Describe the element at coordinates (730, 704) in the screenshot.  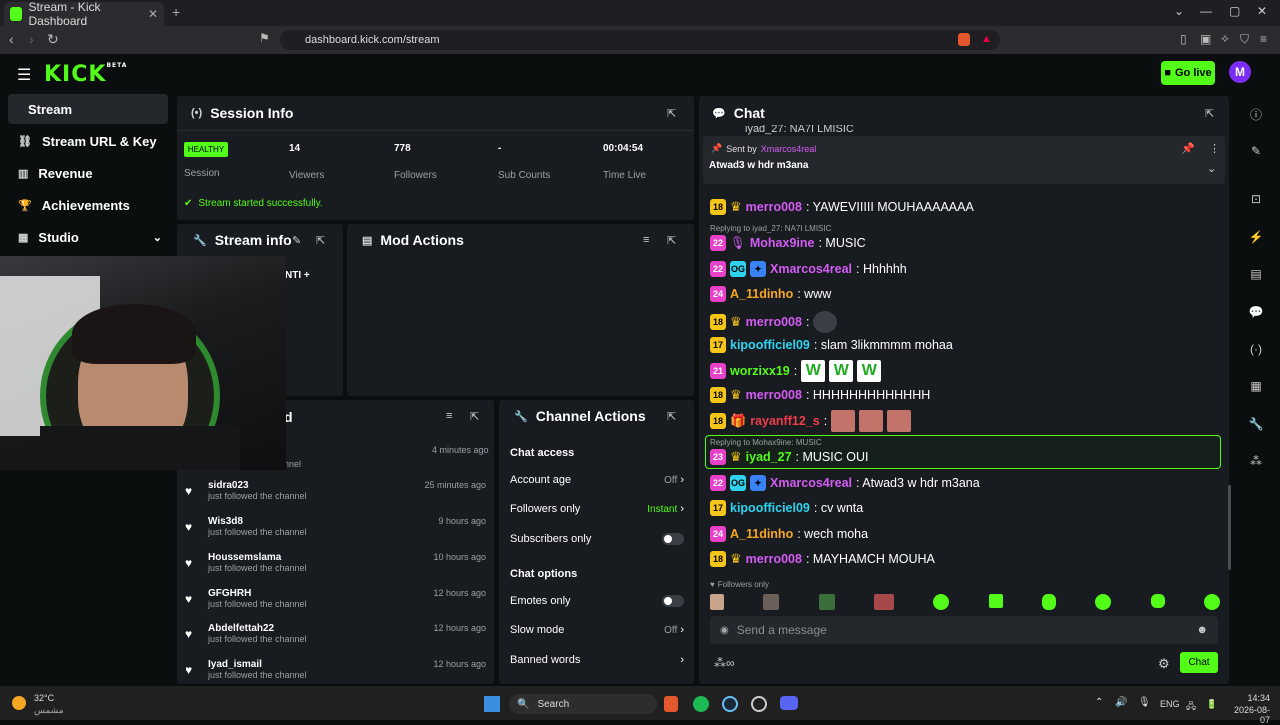
I see `steam-taskbar-icon` at that location.